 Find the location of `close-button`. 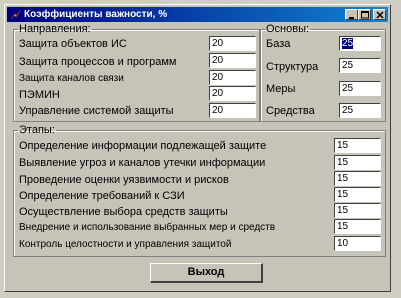

close-button is located at coordinates (379, 14).